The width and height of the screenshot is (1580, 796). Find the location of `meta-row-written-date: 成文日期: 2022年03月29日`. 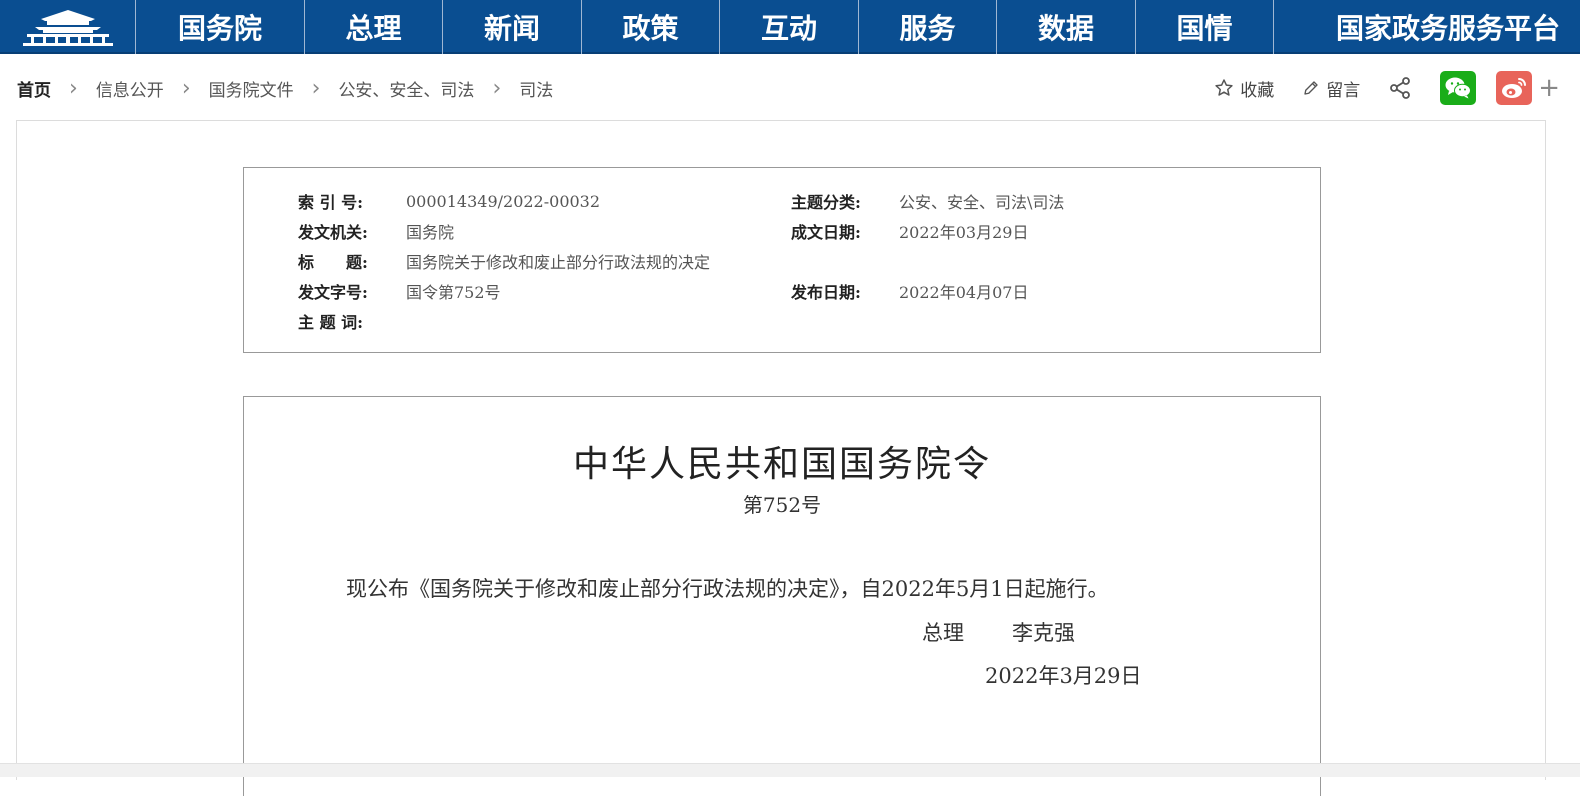

meta-row-written-date: 成文日期: 2022年03月29日 is located at coordinates (910, 231).